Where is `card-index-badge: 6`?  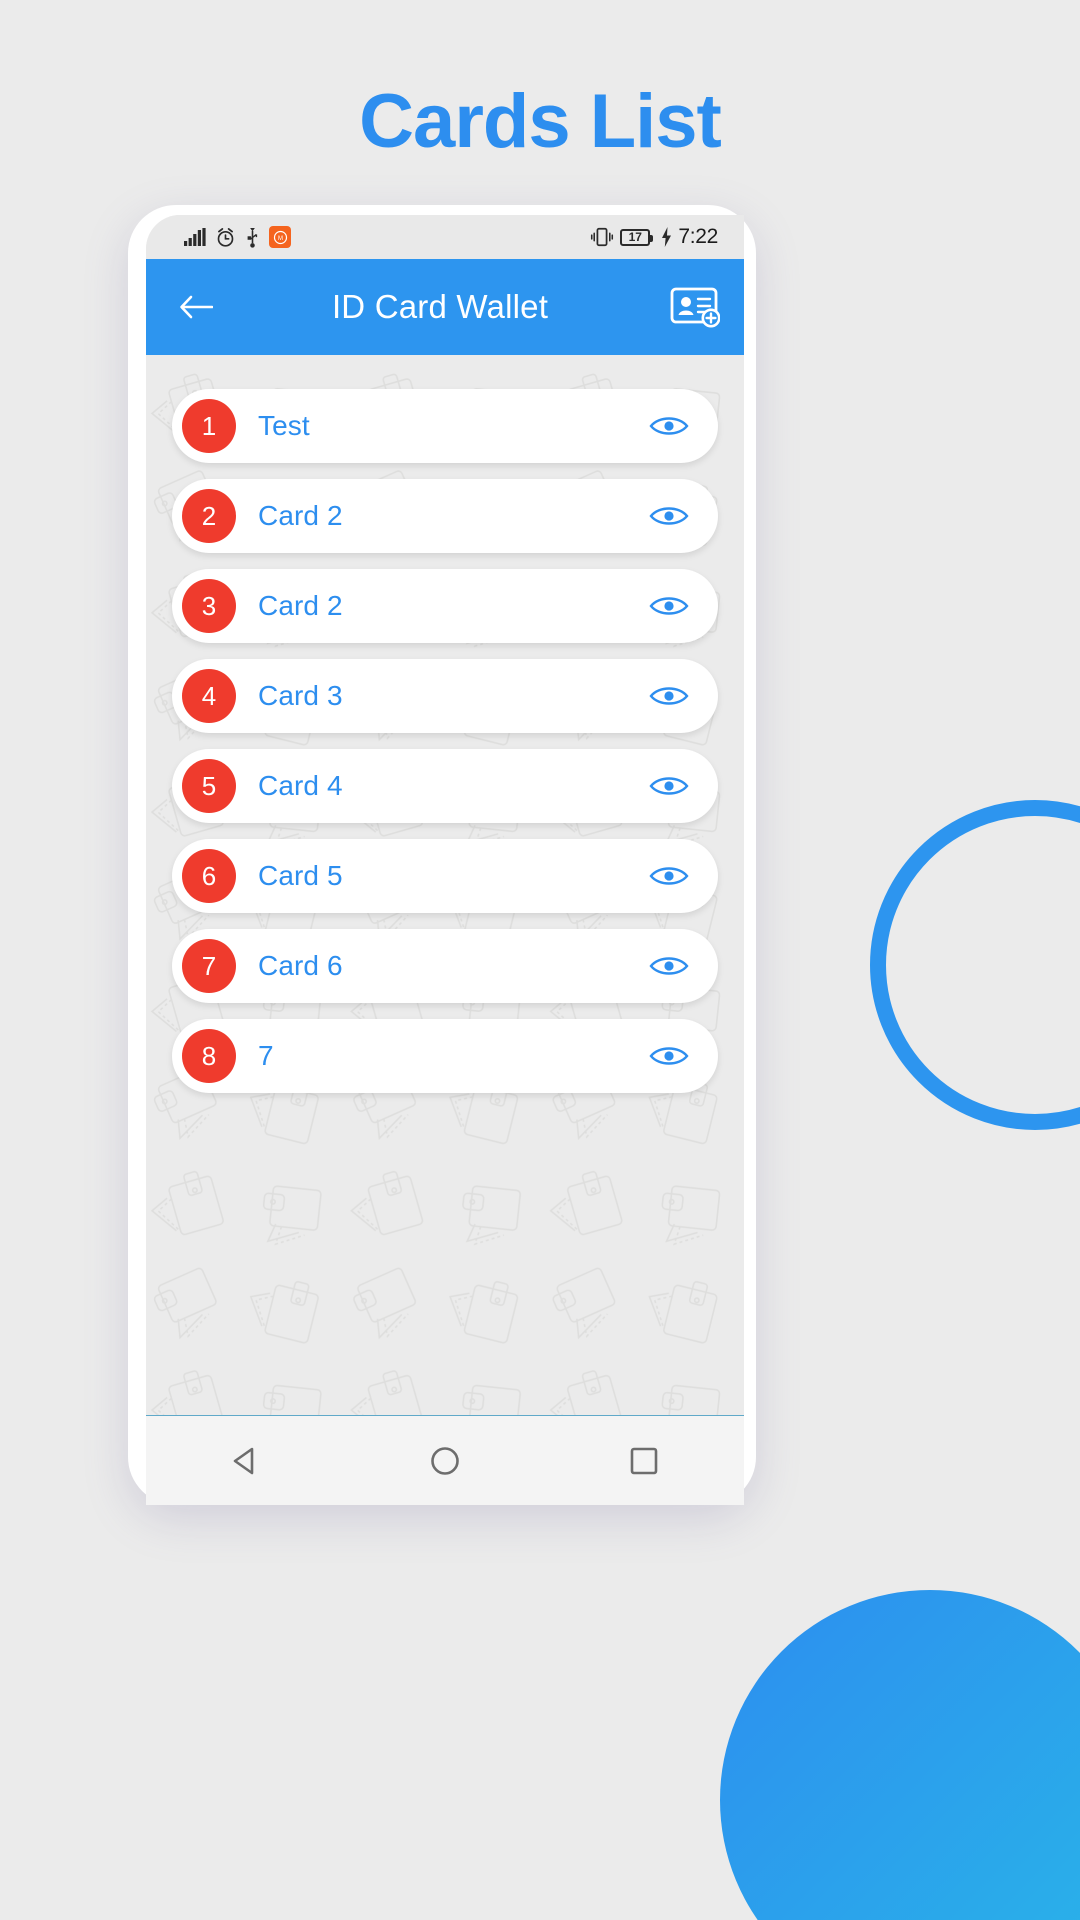
card-index-badge: 6 is located at coordinates (209, 876).